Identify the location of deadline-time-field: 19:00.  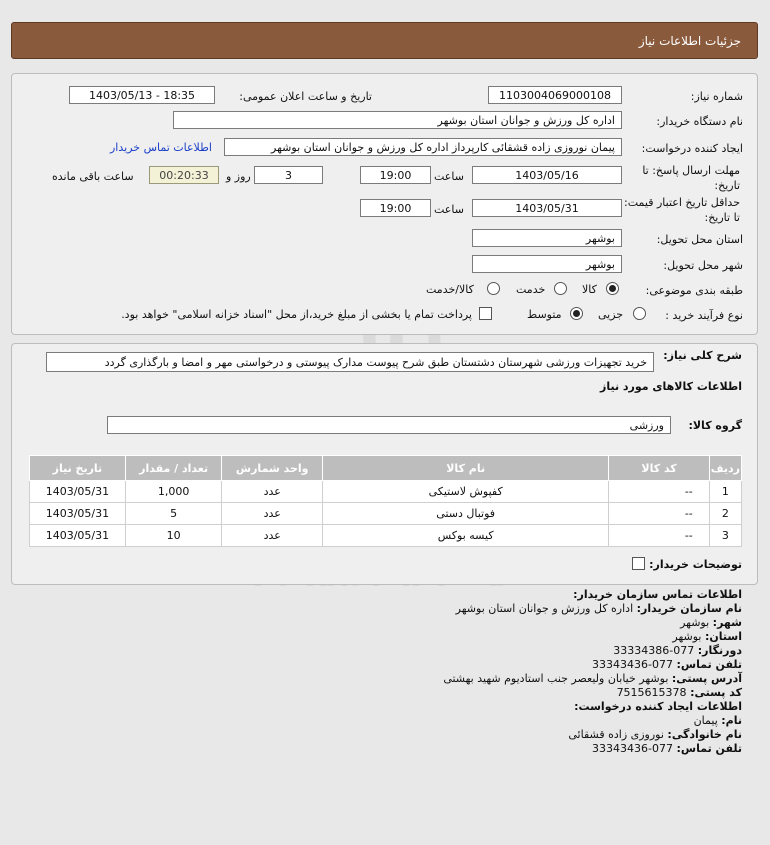
(395, 175).